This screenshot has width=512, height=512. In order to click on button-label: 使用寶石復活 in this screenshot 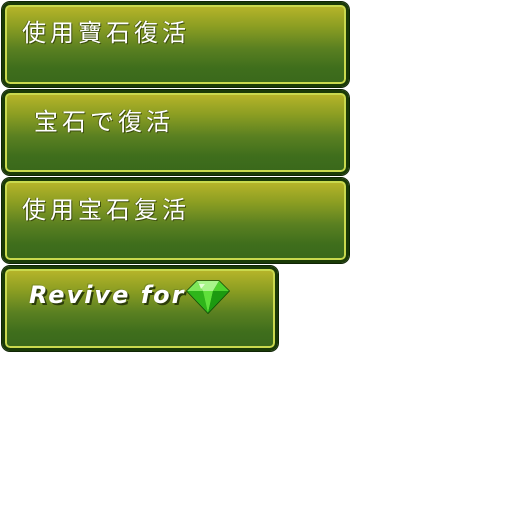, I will do `click(106, 33)`.